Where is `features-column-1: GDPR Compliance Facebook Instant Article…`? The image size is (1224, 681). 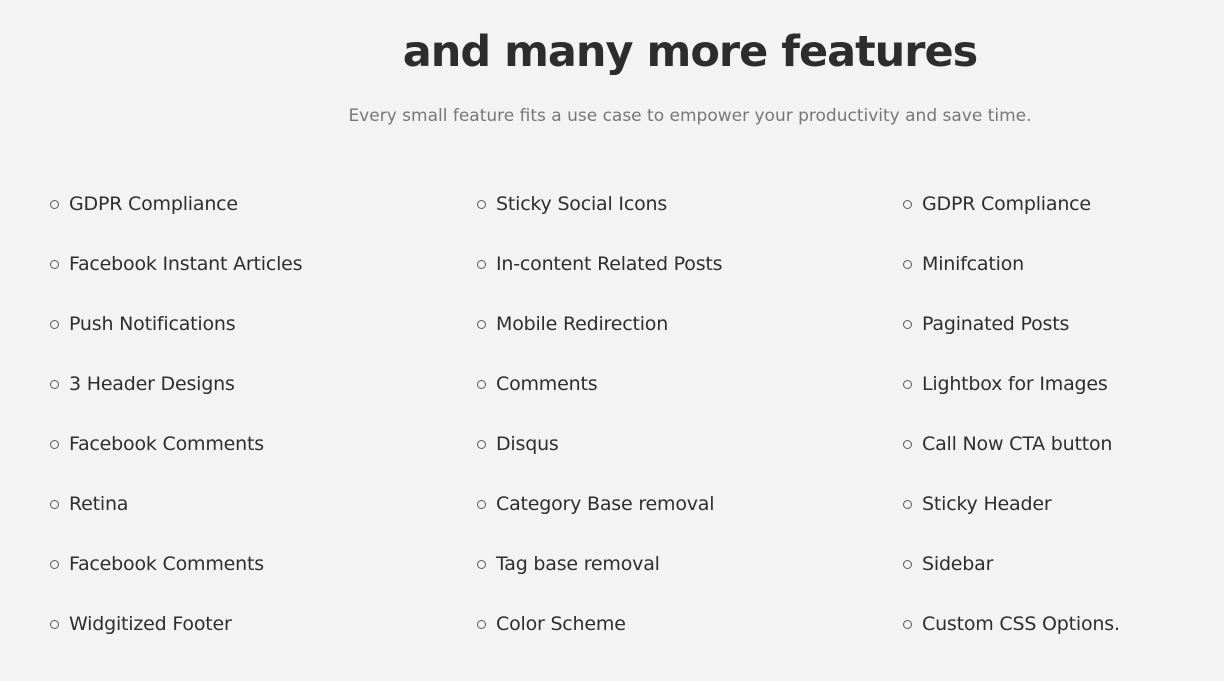 features-column-1: GDPR Compliance Facebook Instant Article… is located at coordinates (176, 414).